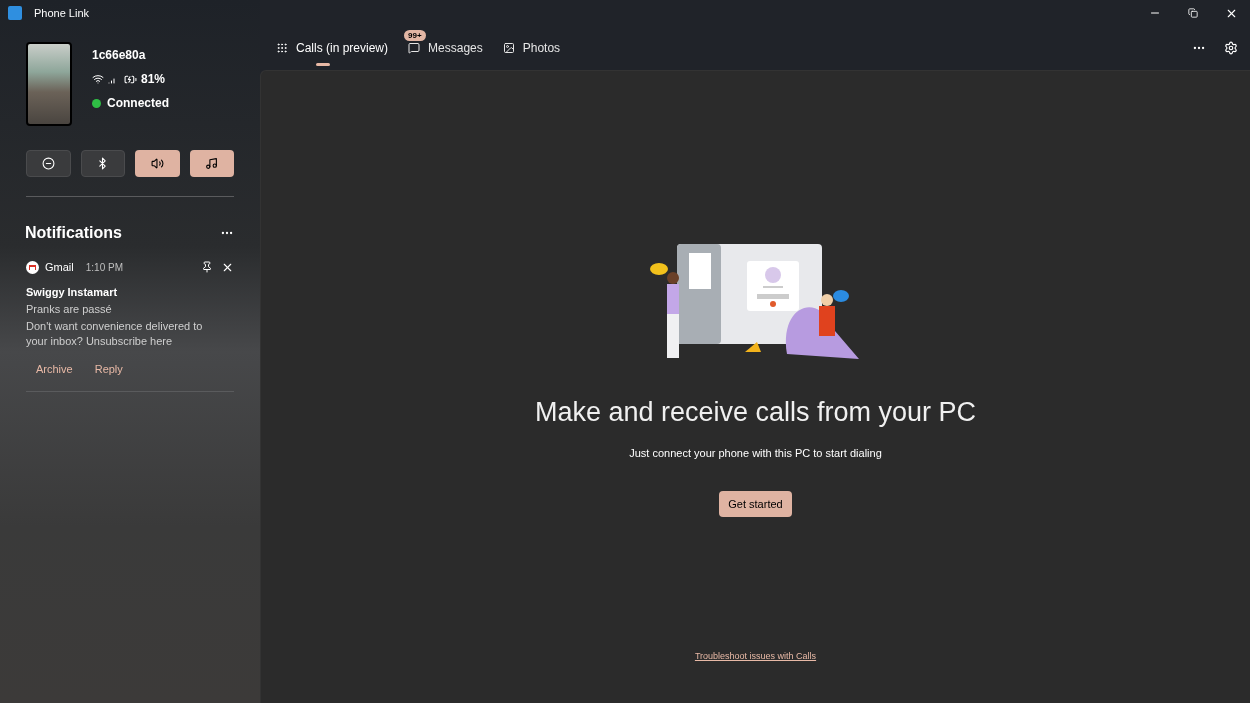 The width and height of the screenshot is (1250, 703). I want to click on volume-toggle, so click(157, 163).